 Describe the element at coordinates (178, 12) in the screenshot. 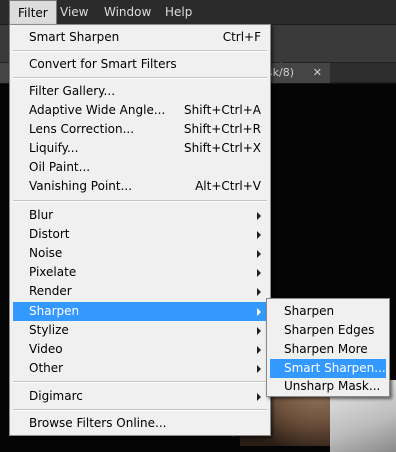

I see `menu-help: Help` at that location.